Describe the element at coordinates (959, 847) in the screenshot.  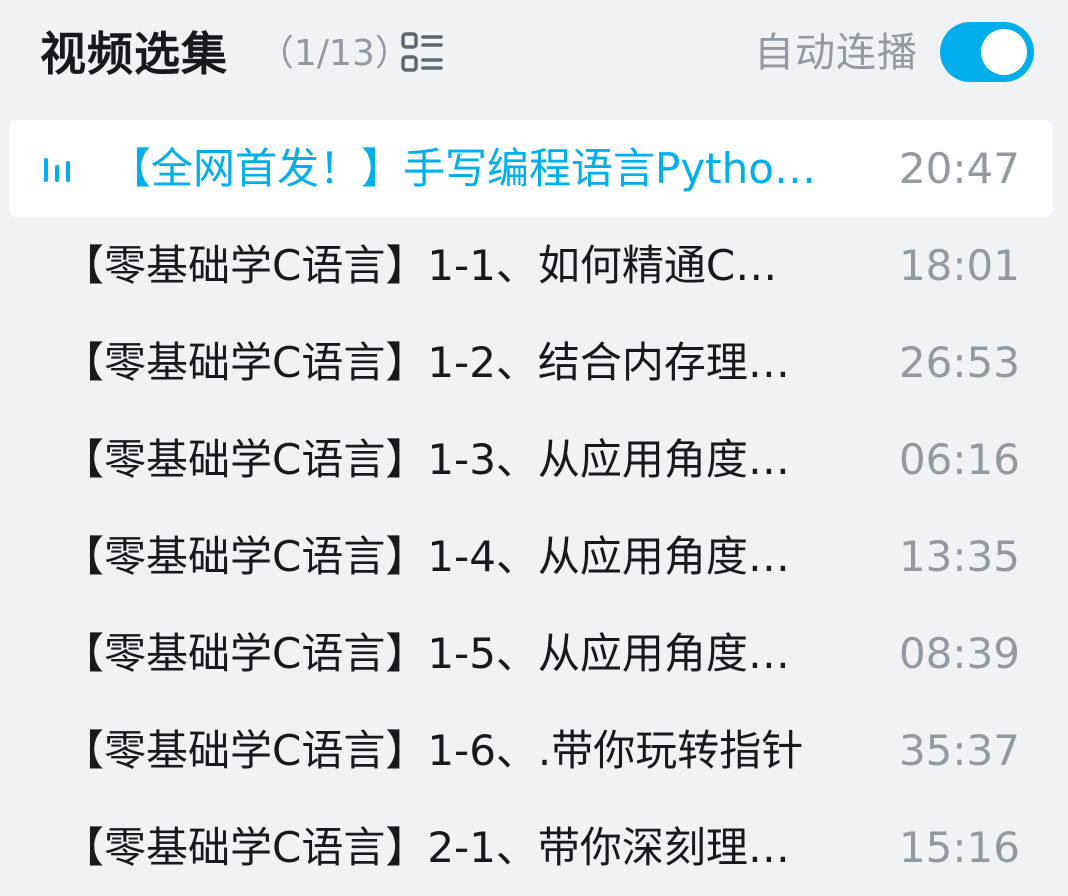
I see `episode-duration: 15:16` at that location.